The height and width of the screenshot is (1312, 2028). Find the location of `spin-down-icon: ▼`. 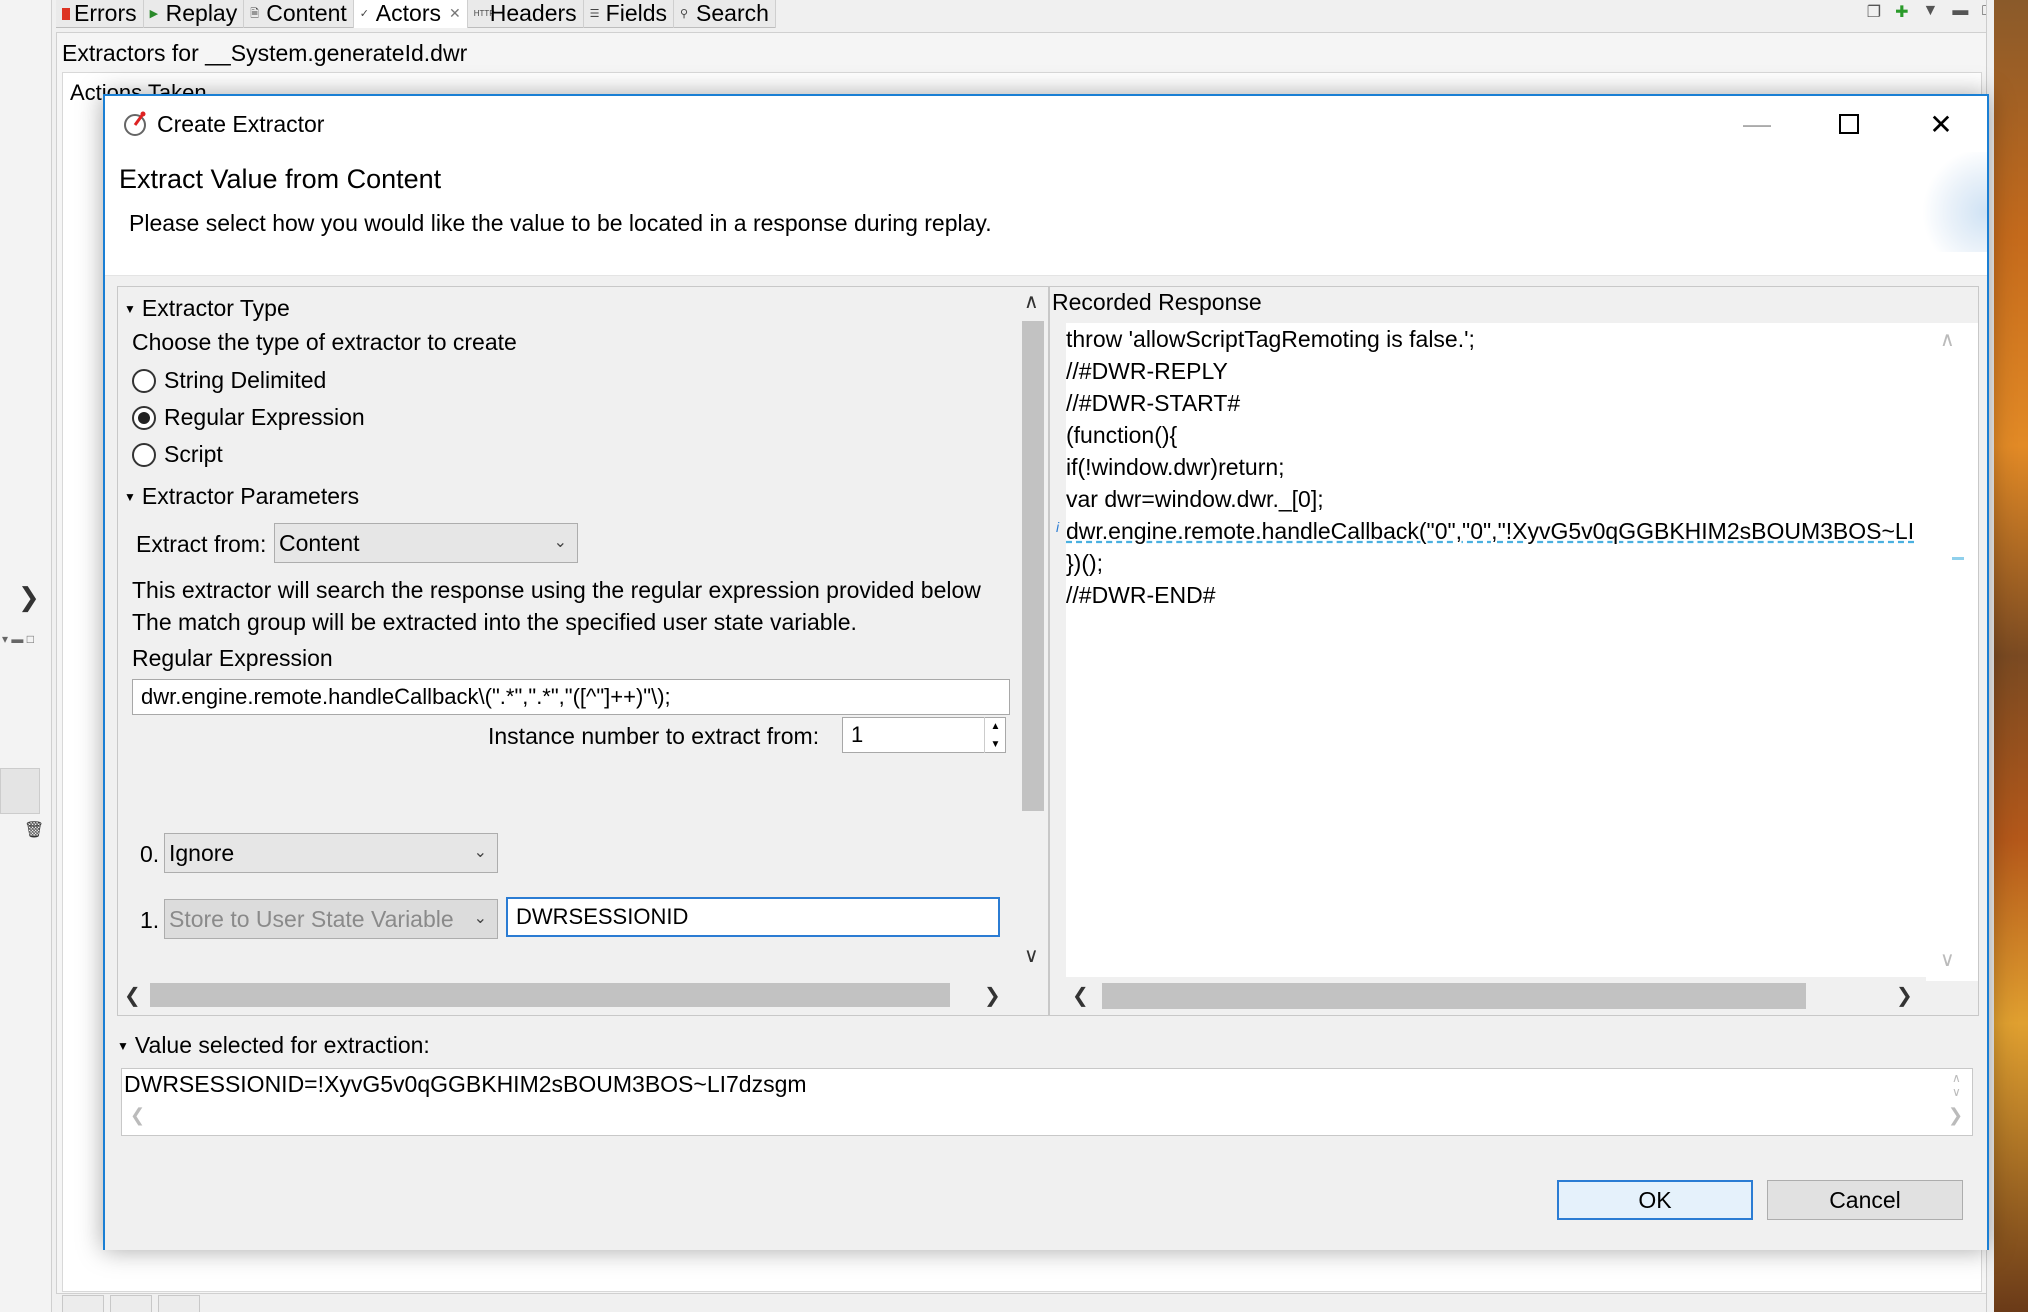

spin-down-icon: ▼ is located at coordinates (996, 744).